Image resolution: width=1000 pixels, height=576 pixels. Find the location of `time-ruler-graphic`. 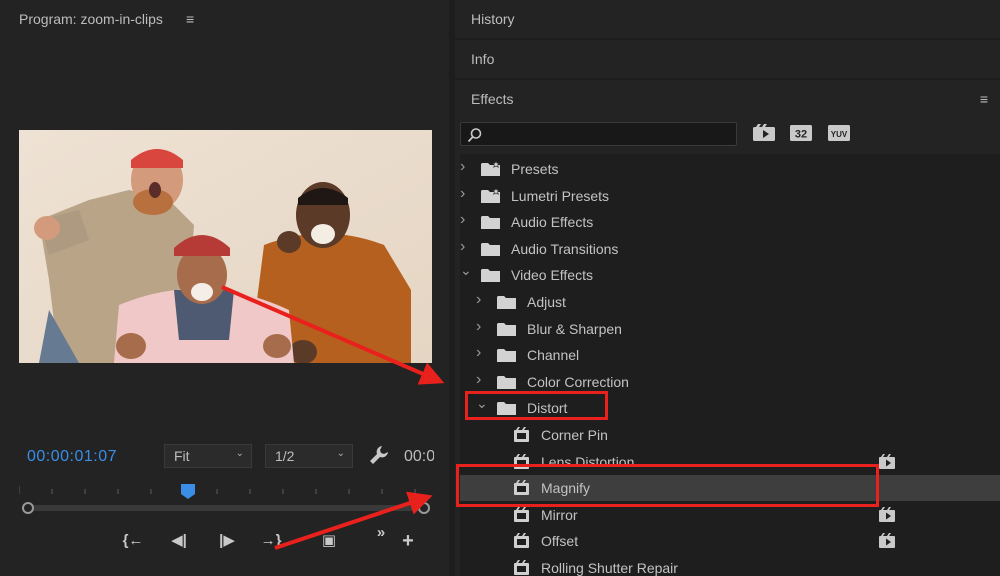

time-ruler-graphic is located at coordinates (224, 499).